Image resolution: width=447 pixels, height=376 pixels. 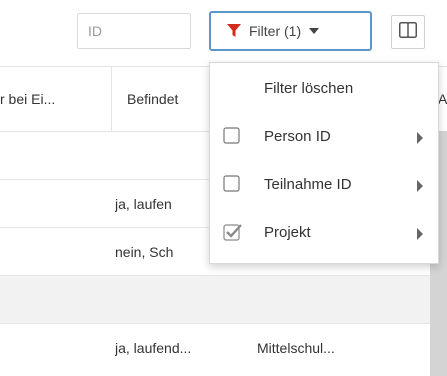 What do you see at coordinates (232, 232) in the screenshot?
I see `checked-checkbox-icon` at bounding box center [232, 232].